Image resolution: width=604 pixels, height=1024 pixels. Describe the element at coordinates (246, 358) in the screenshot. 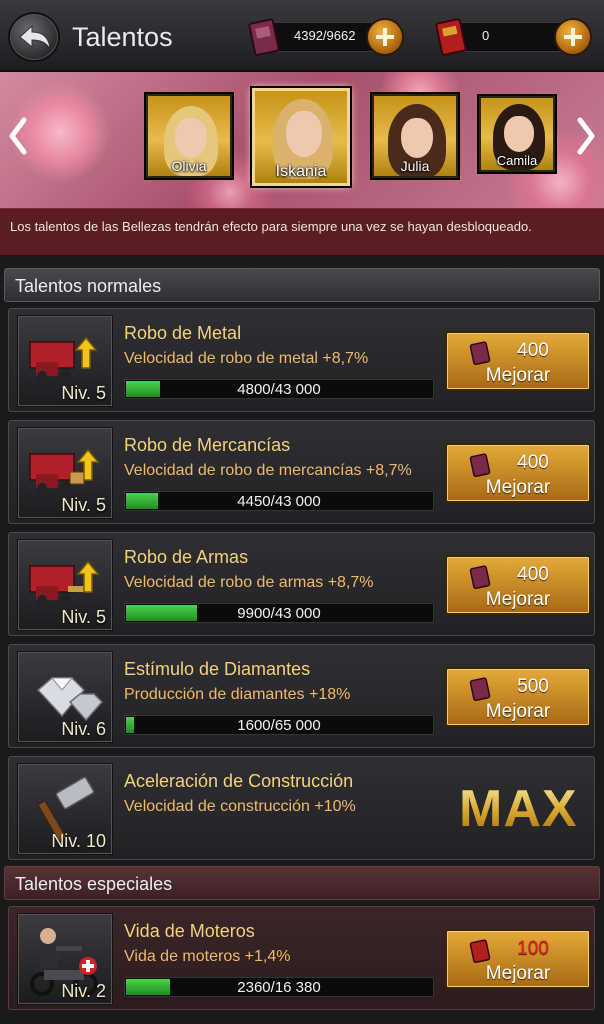

I see `talent-description: Velocidad de robo de metal +8,7%` at that location.